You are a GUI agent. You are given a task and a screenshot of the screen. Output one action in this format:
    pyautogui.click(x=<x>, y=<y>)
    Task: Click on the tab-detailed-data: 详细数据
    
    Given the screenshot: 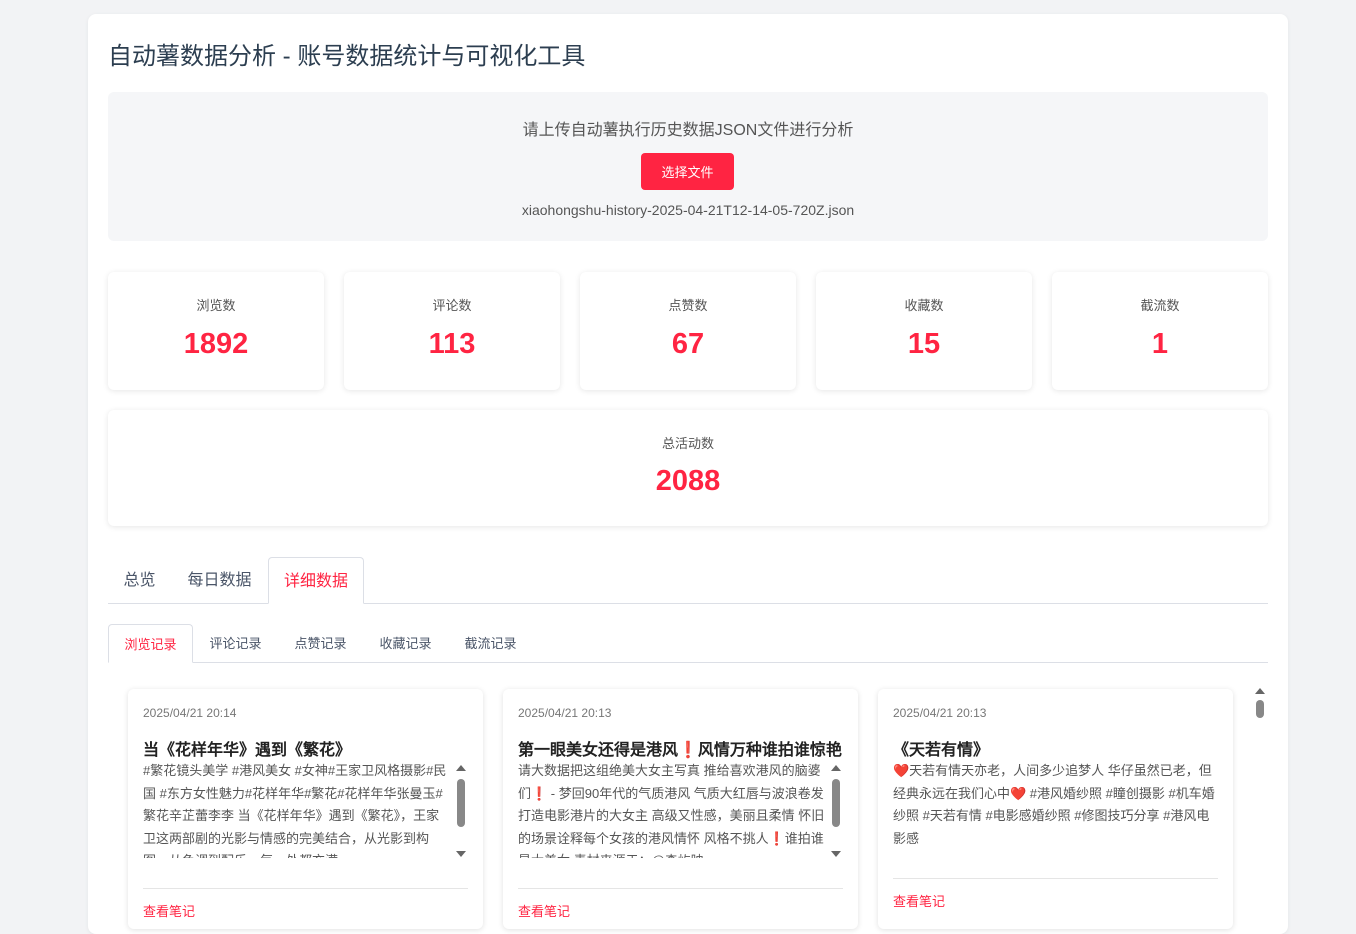 What is the action you would take?
    pyautogui.click(x=316, y=580)
    